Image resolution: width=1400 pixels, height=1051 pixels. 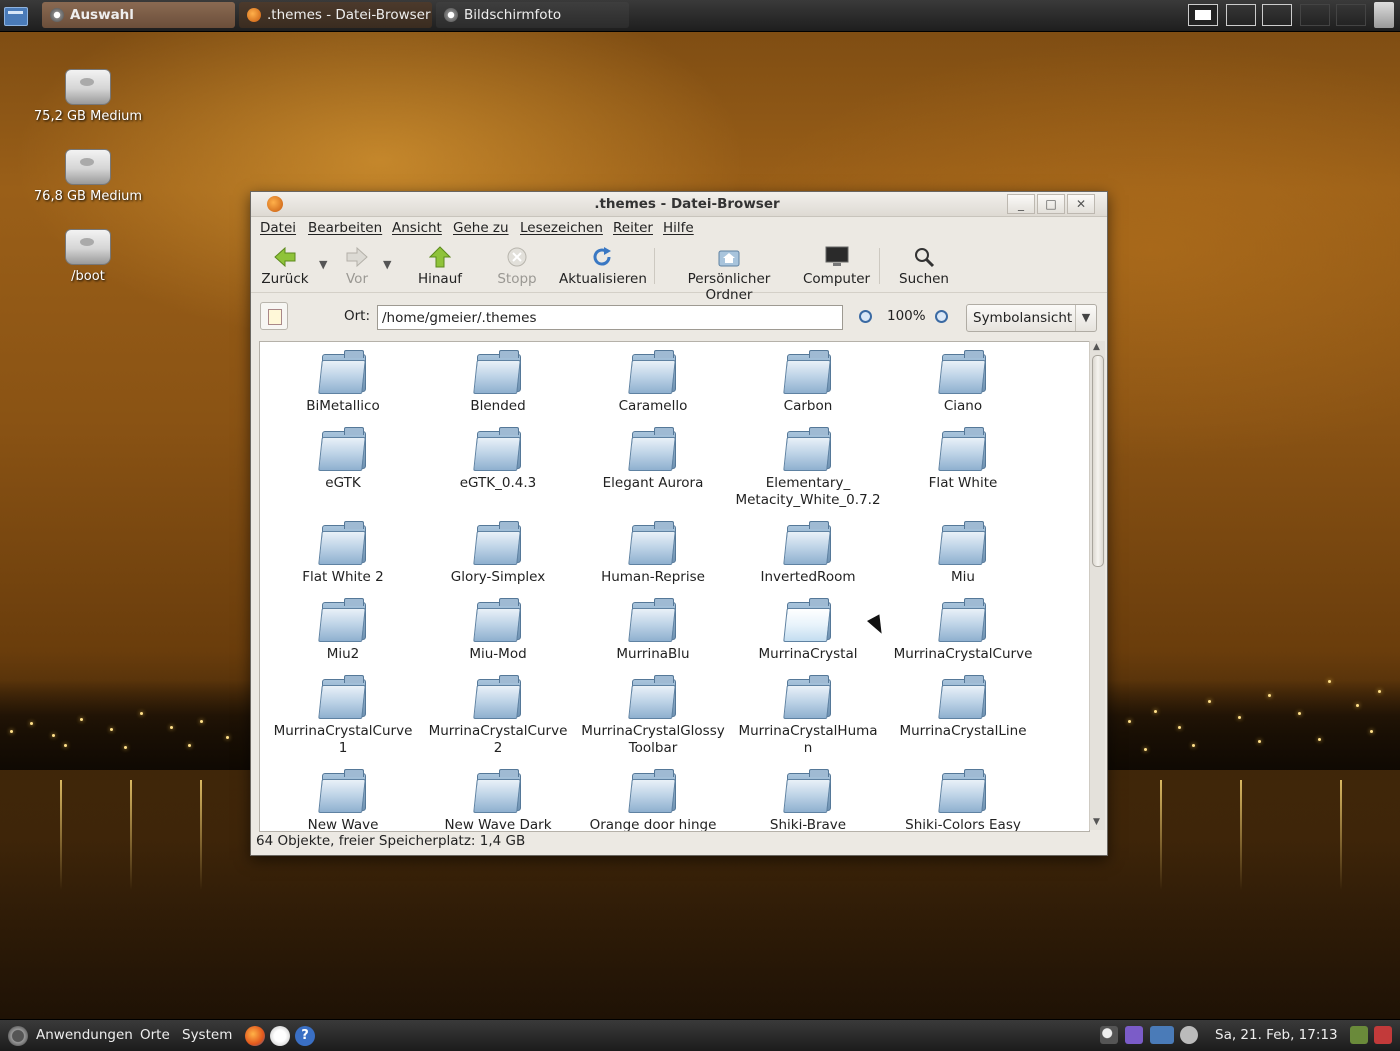 What do you see at coordinates (498, 654) in the screenshot?
I see `folder-label: Miu-Mod` at bounding box center [498, 654].